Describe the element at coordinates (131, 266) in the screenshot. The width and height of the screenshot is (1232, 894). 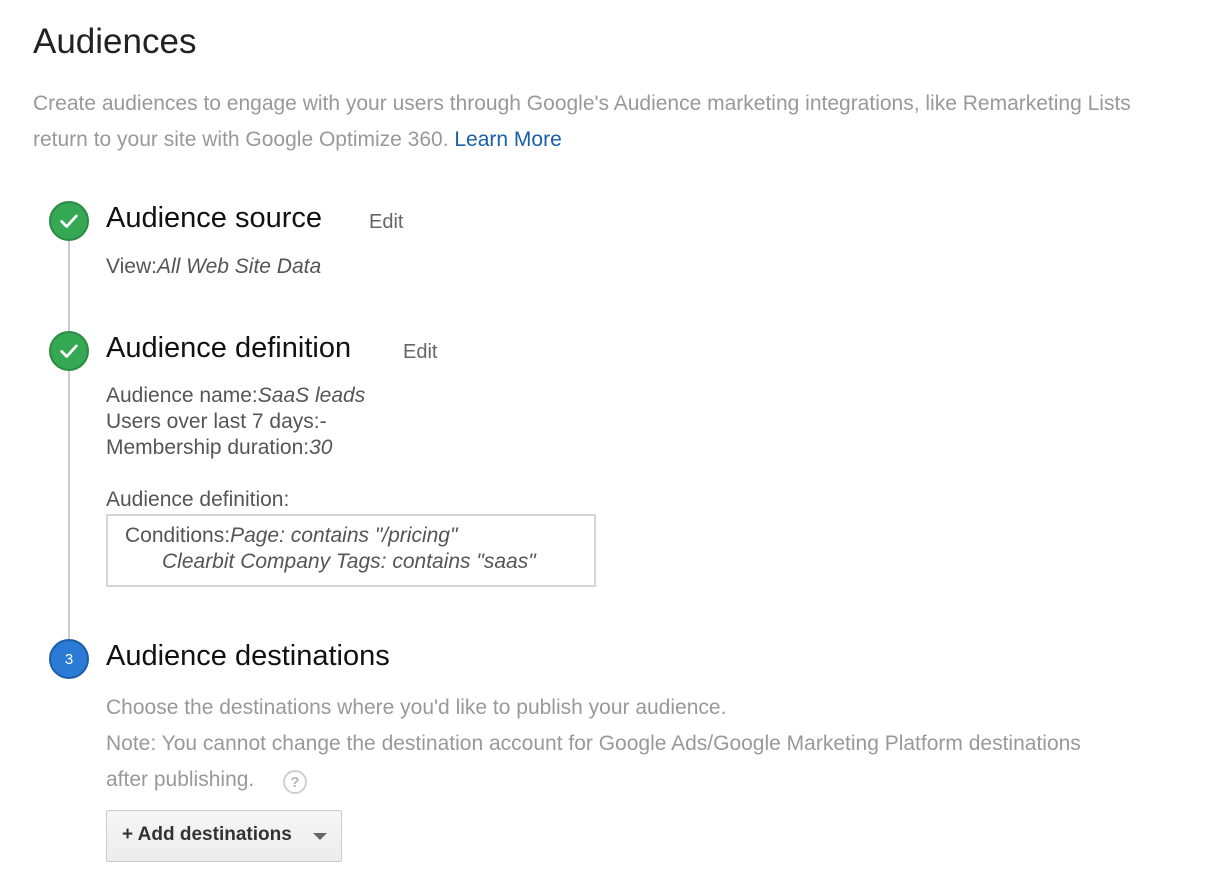
I see `view-label: View:` at that location.